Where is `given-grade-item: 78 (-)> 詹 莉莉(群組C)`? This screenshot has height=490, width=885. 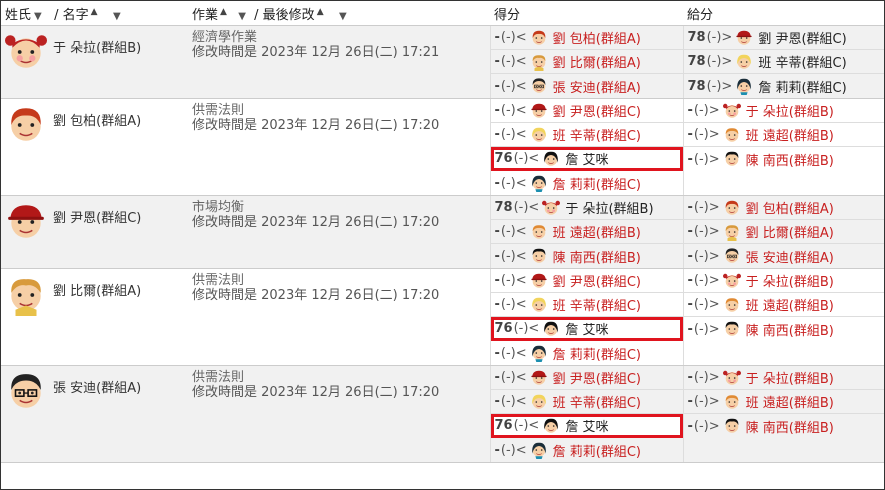 given-grade-item: 78 (-)> 詹 莉莉(群組C) is located at coordinates (784, 86).